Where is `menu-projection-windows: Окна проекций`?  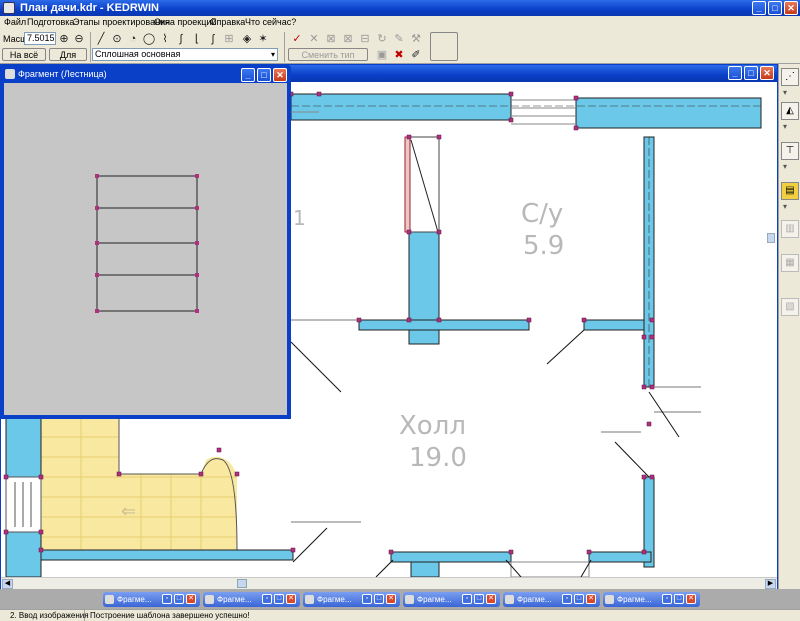
menu-projection-windows: Окна проекций is located at coordinates (185, 22).